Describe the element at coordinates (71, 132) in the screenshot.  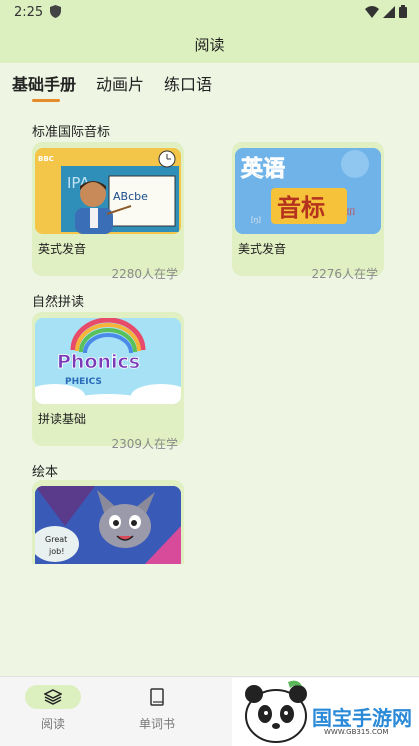
I see `section-title-ipa: 标准国际音标` at that location.